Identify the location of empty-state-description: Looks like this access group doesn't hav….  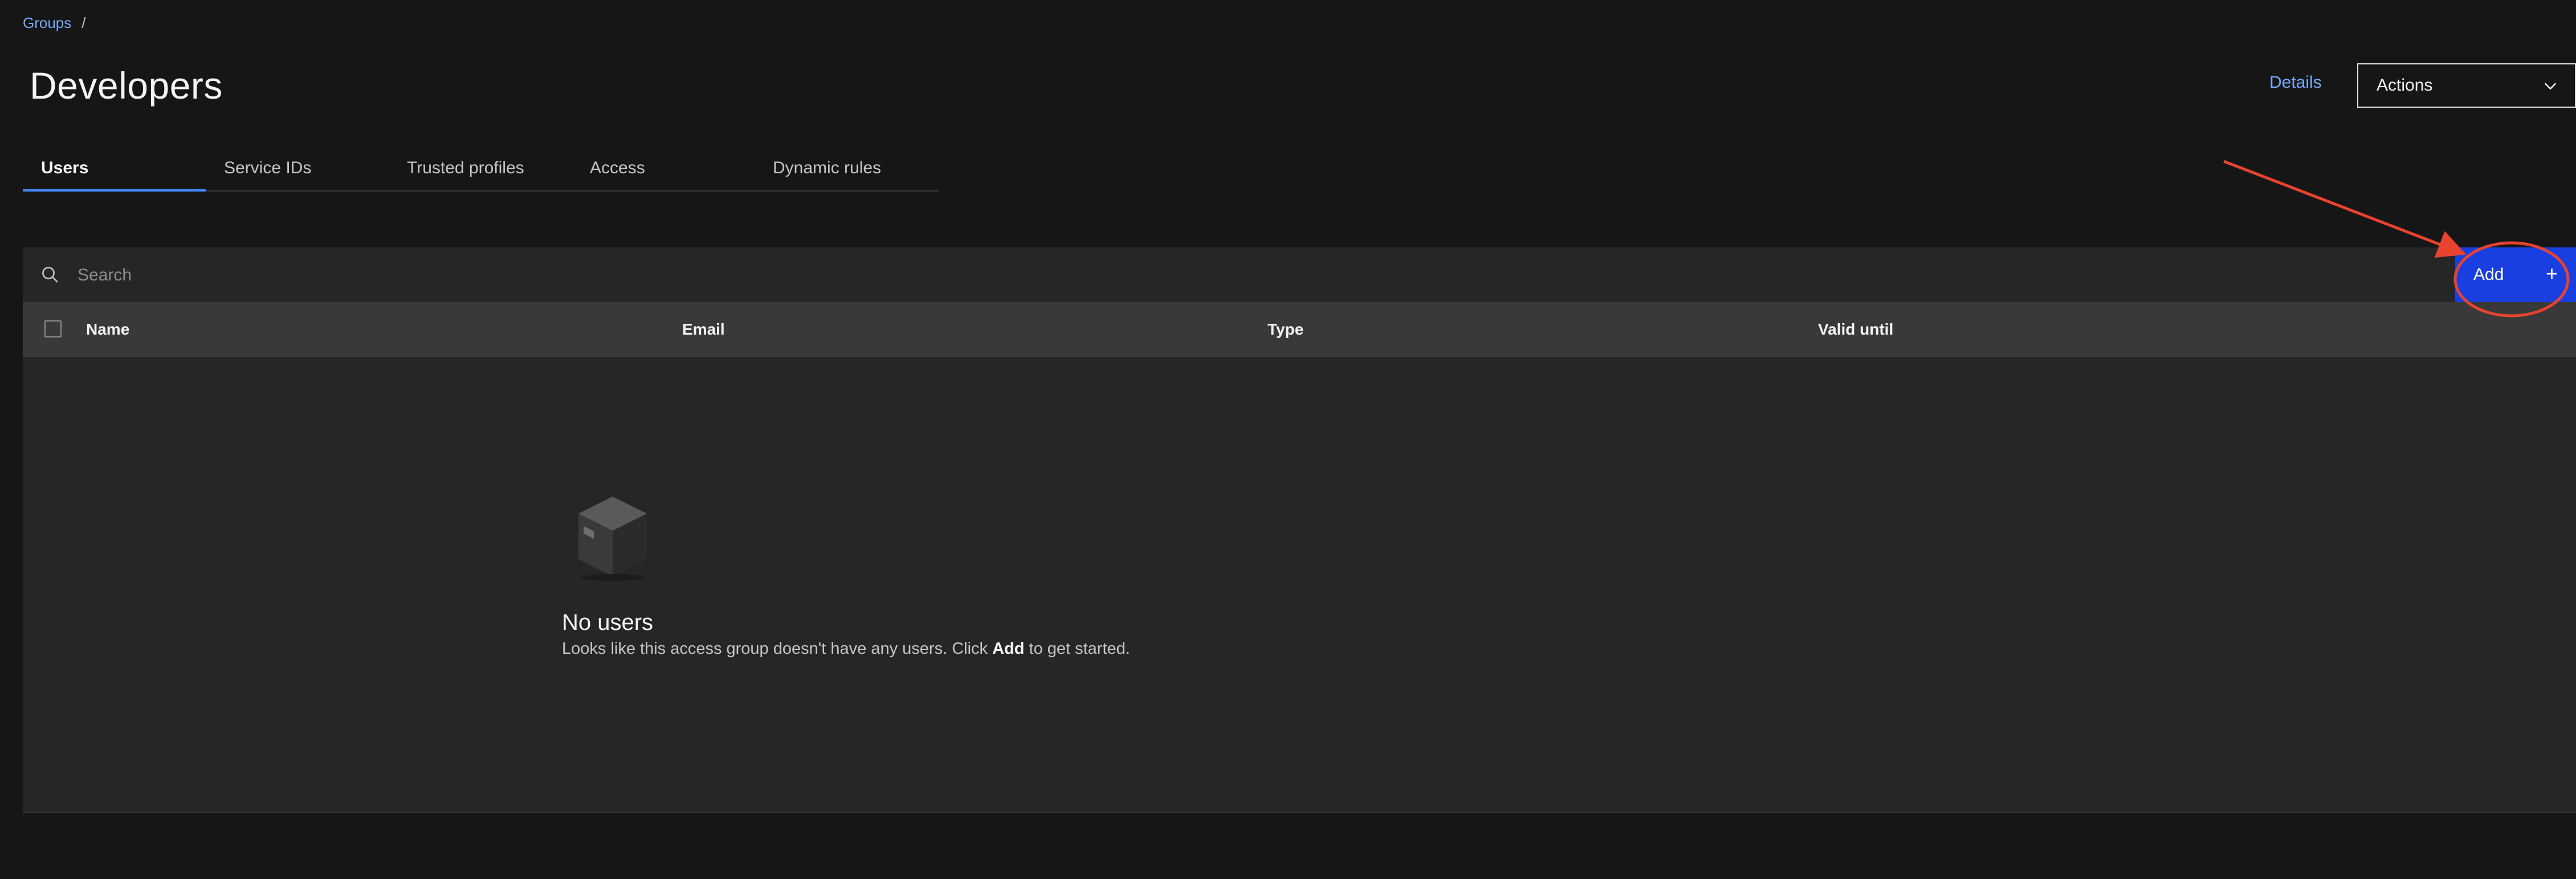
(846, 649).